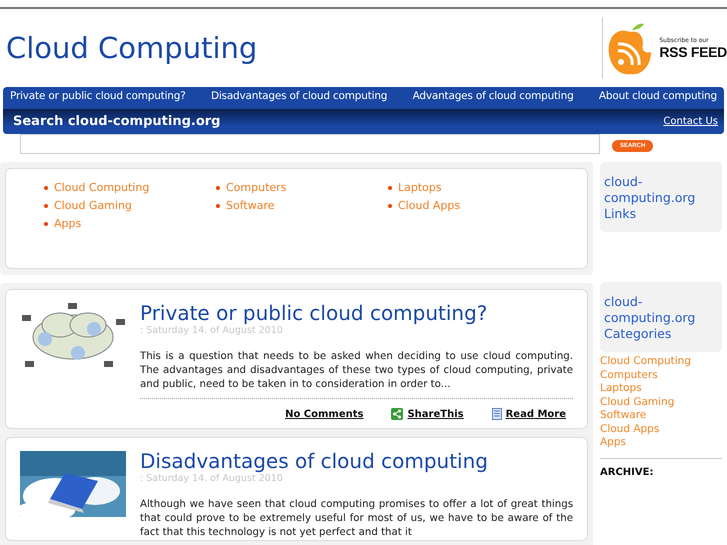  I want to click on sidebar-category-link: Laptops, so click(661, 389).